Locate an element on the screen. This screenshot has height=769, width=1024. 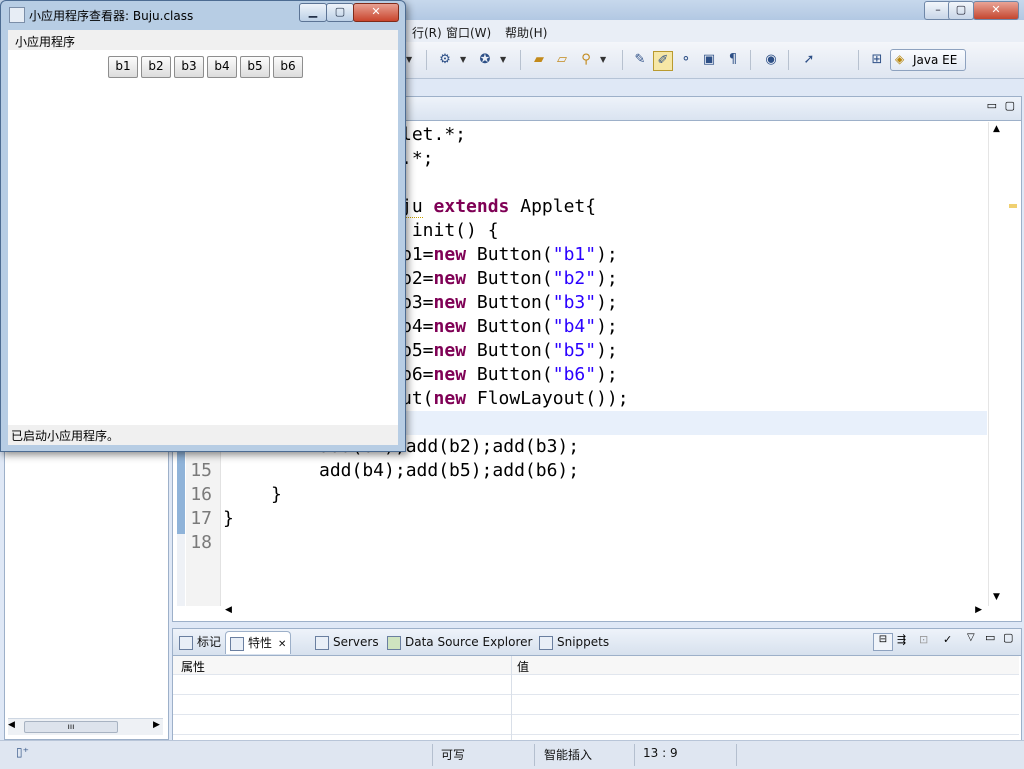
close-icon: ✕ is located at coordinates (282, 644).